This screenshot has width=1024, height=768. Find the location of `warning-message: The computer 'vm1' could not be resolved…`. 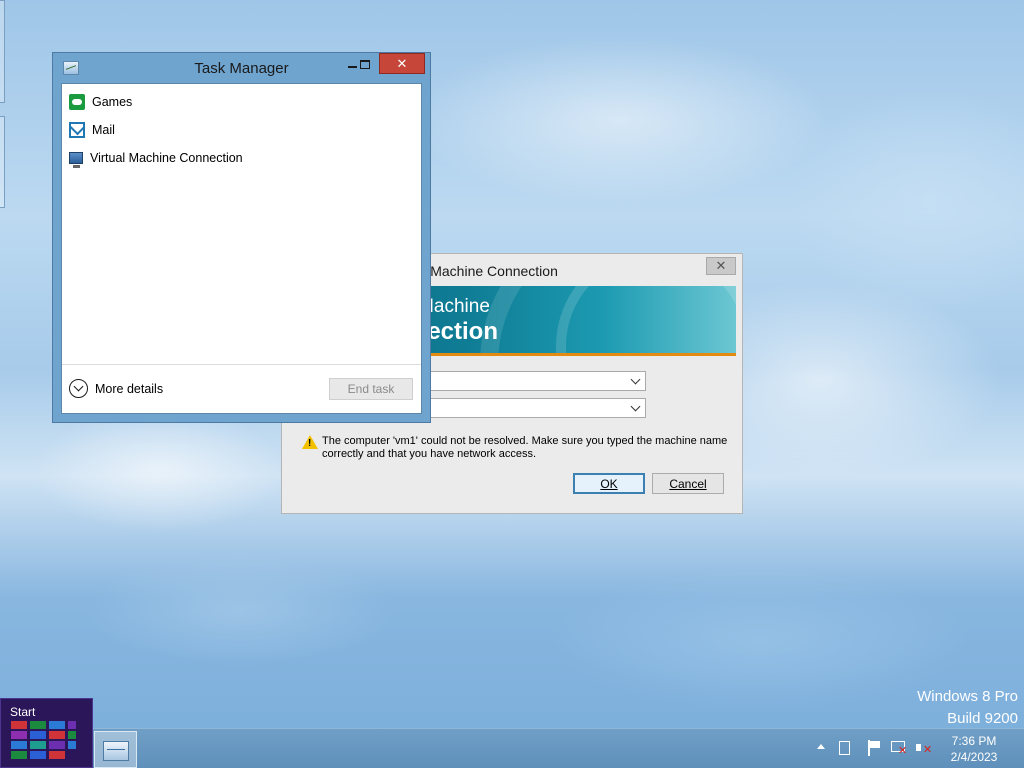

warning-message: The computer 'vm1' could not be resolved… is located at coordinates (525, 447).